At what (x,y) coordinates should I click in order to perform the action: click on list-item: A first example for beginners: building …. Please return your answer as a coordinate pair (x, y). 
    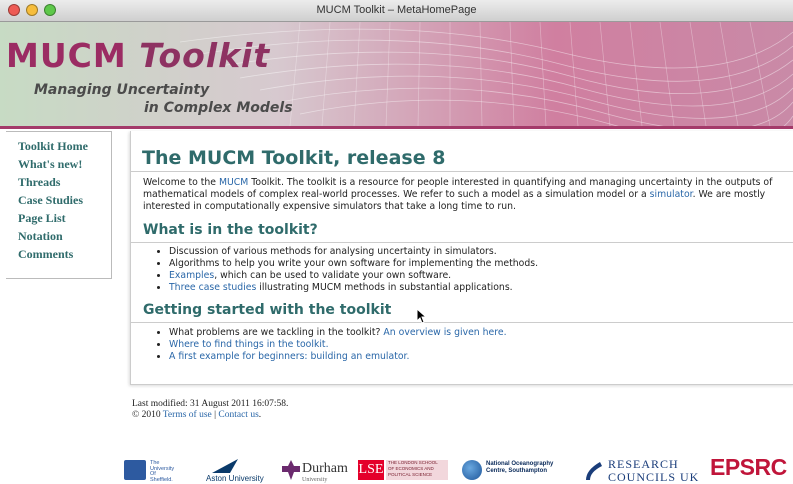
    Looking at the image, I should click on (338, 357).